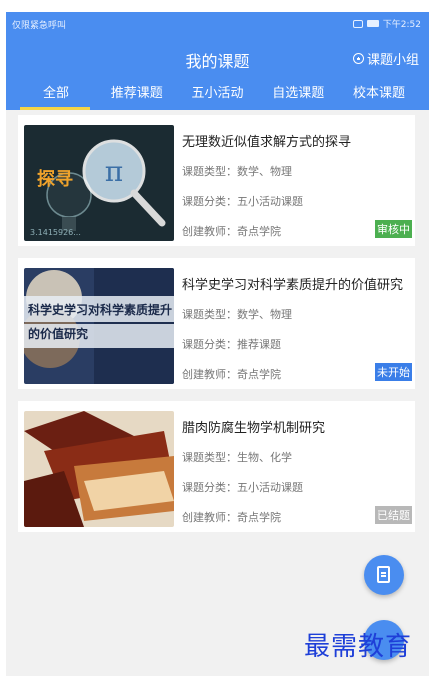 This screenshot has width=429, height=676. I want to click on group-button: 课题小组, so click(385, 58).